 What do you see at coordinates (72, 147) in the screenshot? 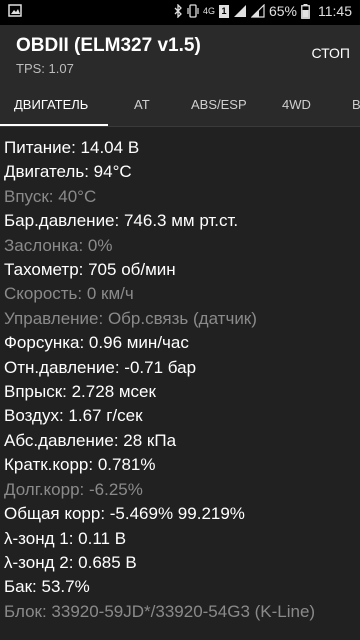
I see `reading-voltage: Питание: 14.04 В` at bounding box center [72, 147].